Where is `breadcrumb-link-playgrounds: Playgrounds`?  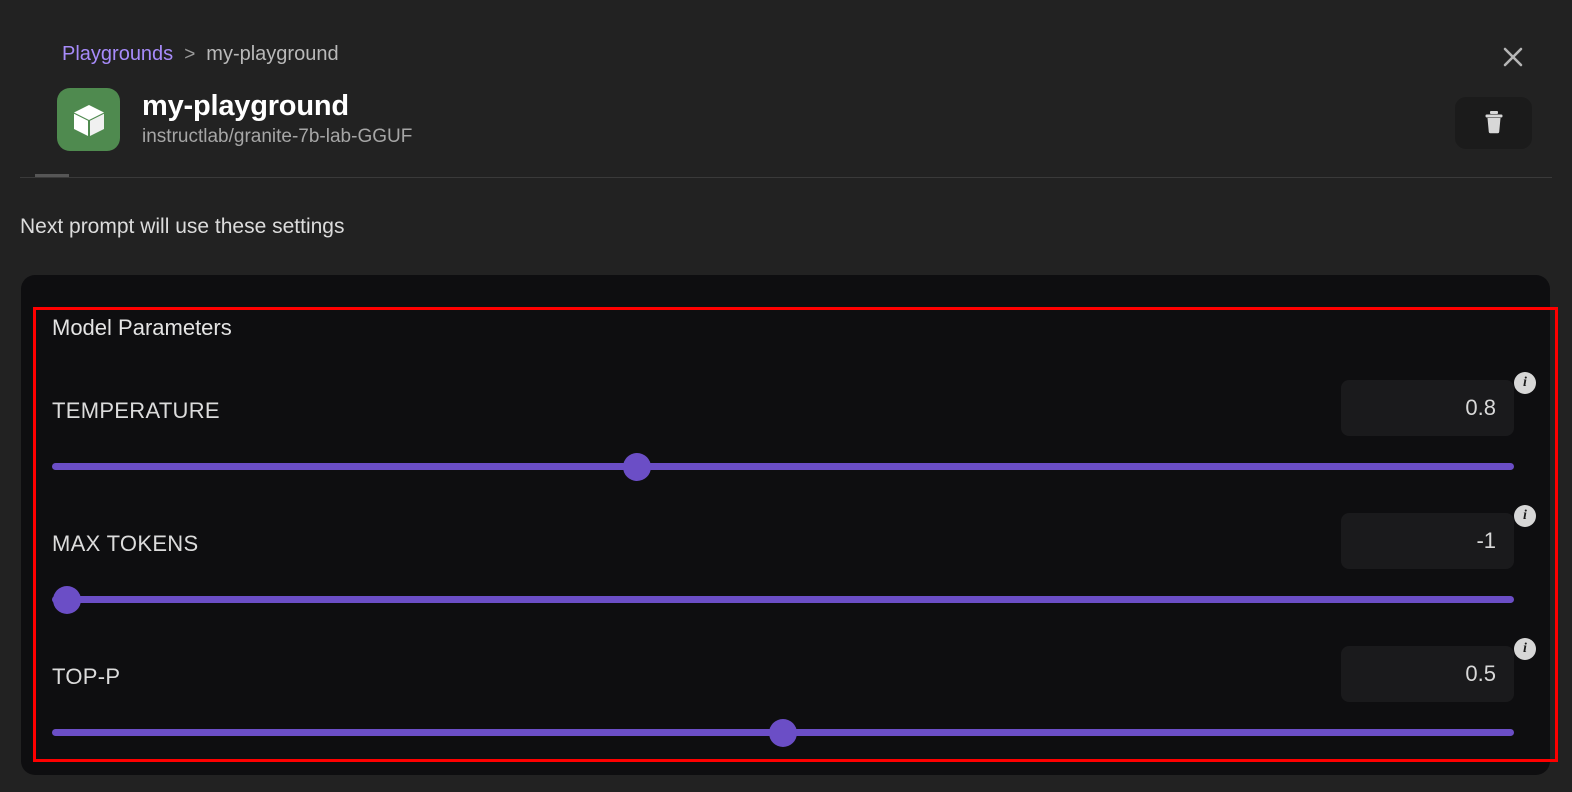
breadcrumb-link-playgrounds: Playgrounds is located at coordinates (117, 54).